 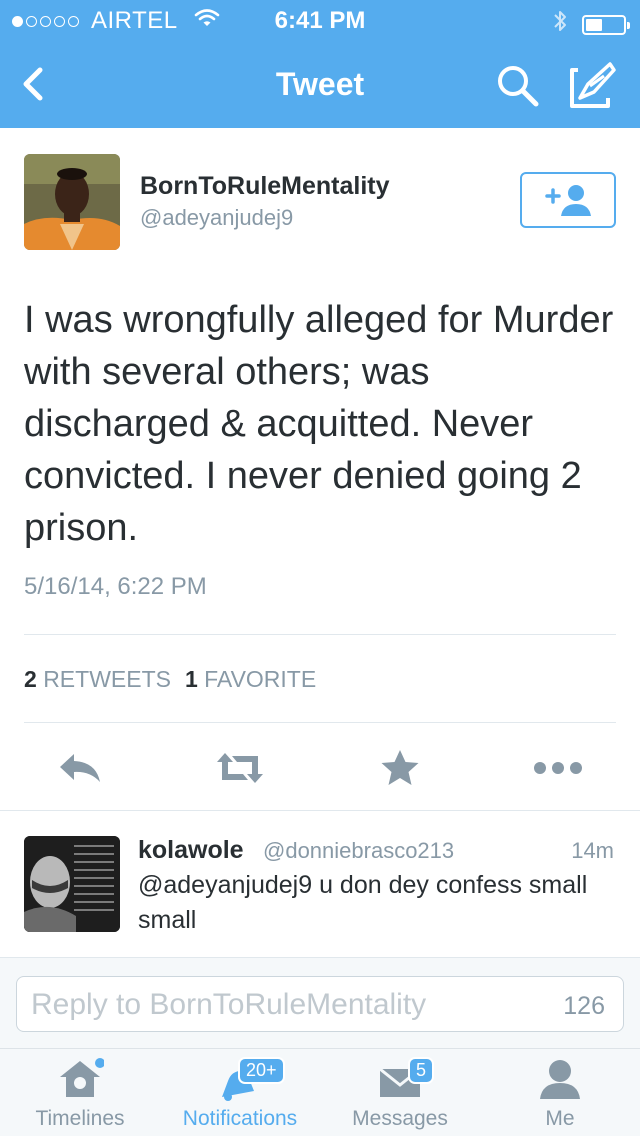 I want to click on reply-timestamp: 14m, so click(x=592, y=850).